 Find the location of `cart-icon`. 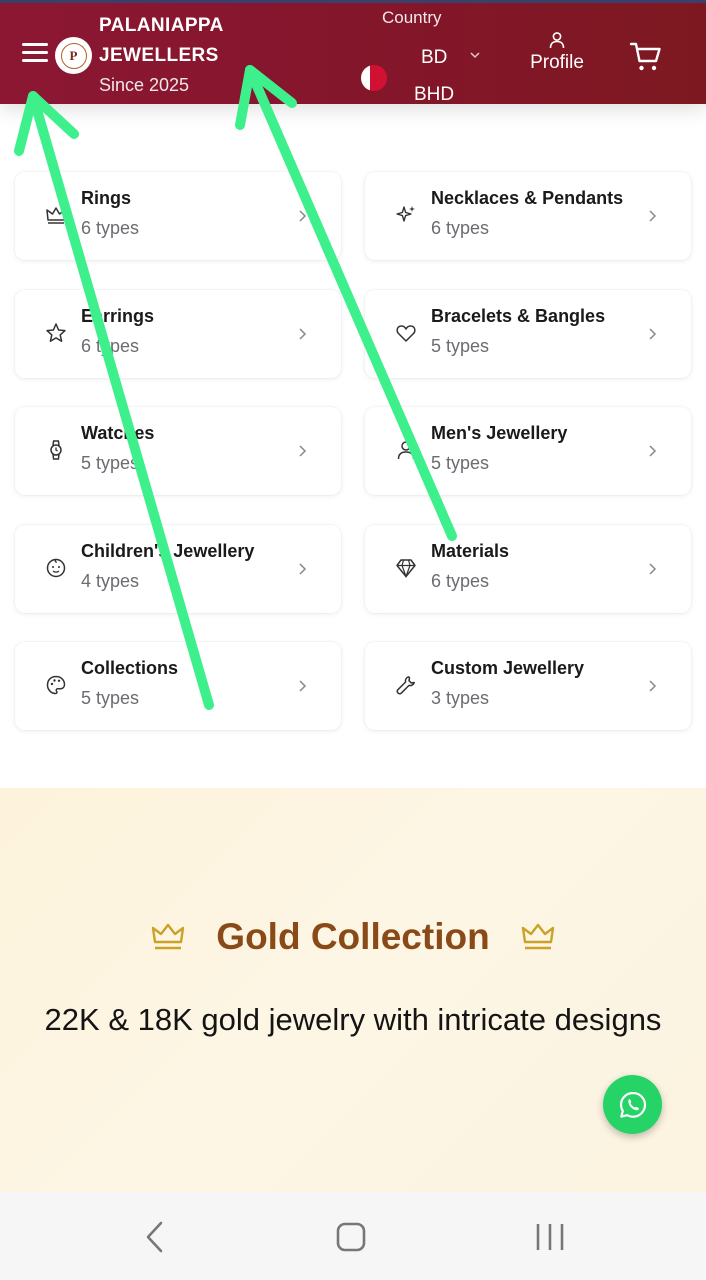

cart-icon is located at coordinates (646, 57).